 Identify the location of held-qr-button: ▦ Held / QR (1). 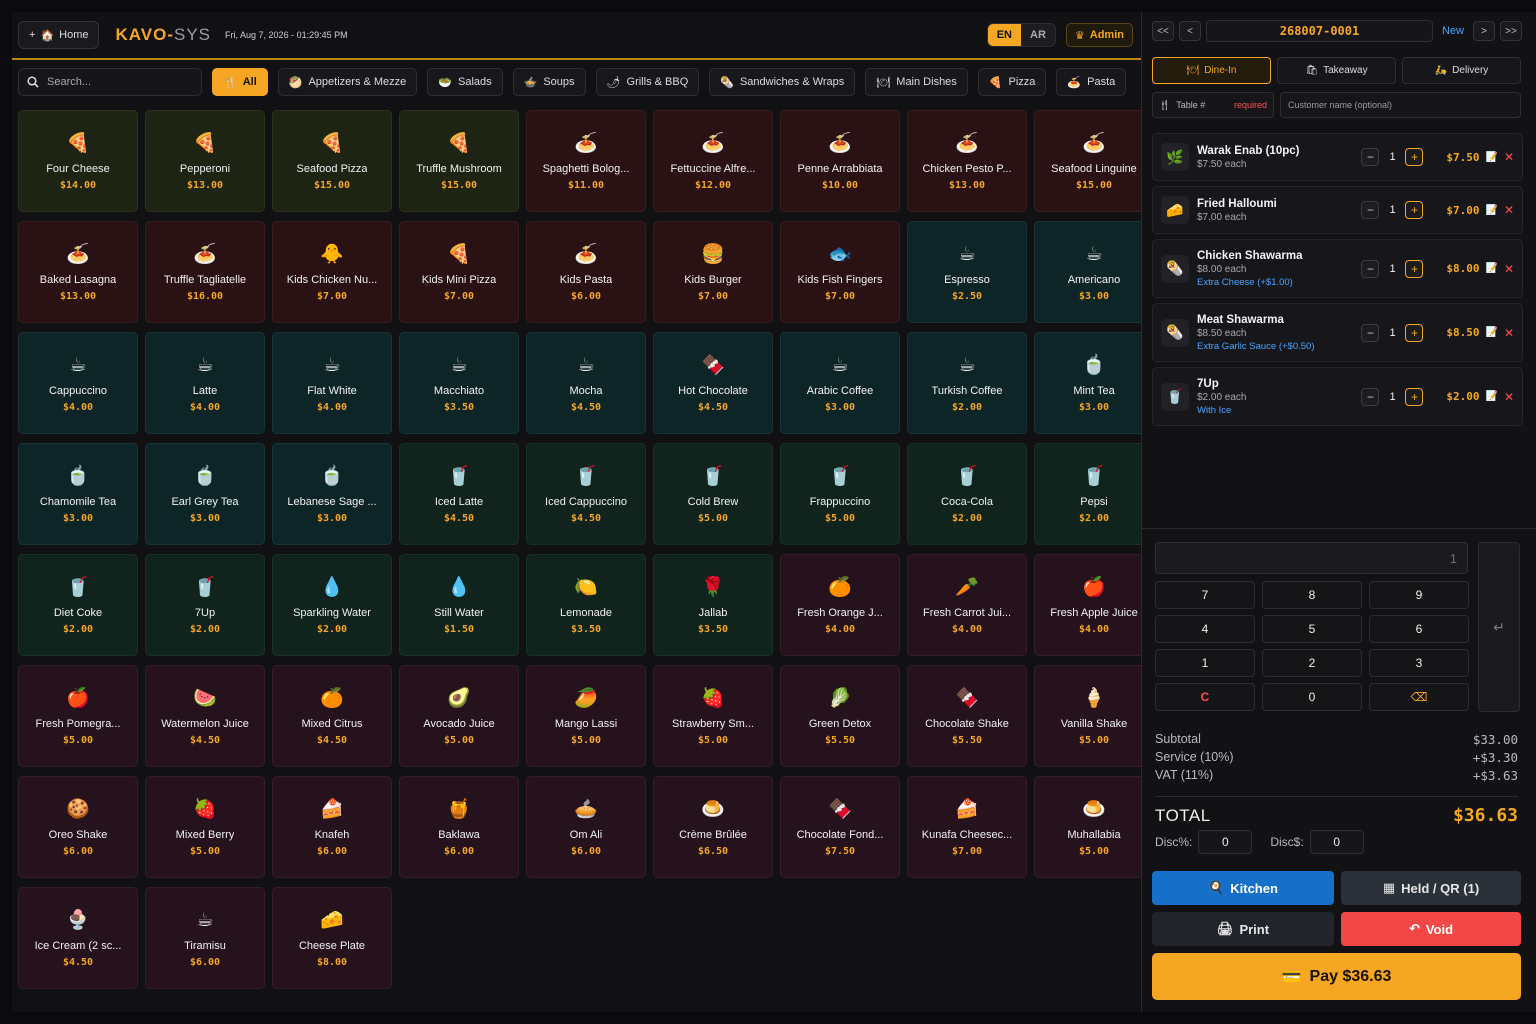
(1431, 888).